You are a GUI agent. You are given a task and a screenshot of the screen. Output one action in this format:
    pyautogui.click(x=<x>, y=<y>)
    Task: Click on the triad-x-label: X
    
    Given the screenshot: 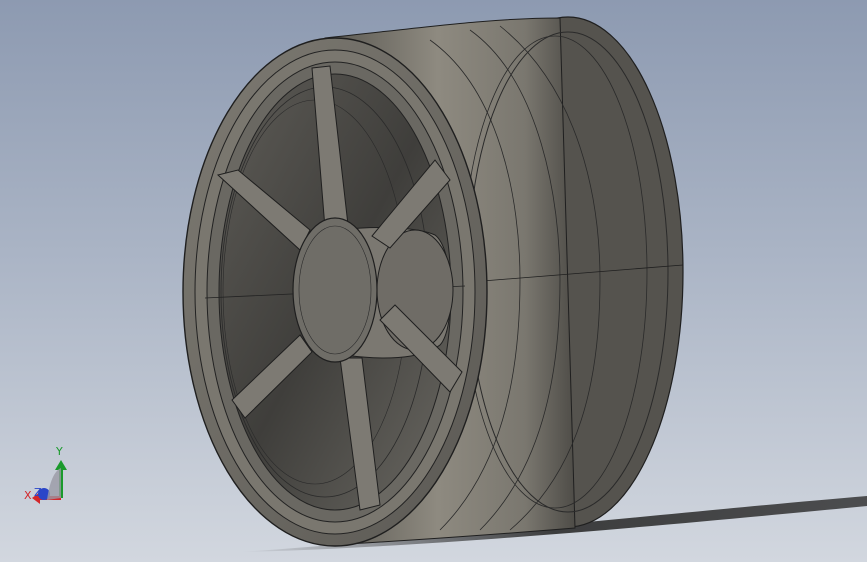 What is the action you would take?
    pyautogui.click(x=28, y=495)
    